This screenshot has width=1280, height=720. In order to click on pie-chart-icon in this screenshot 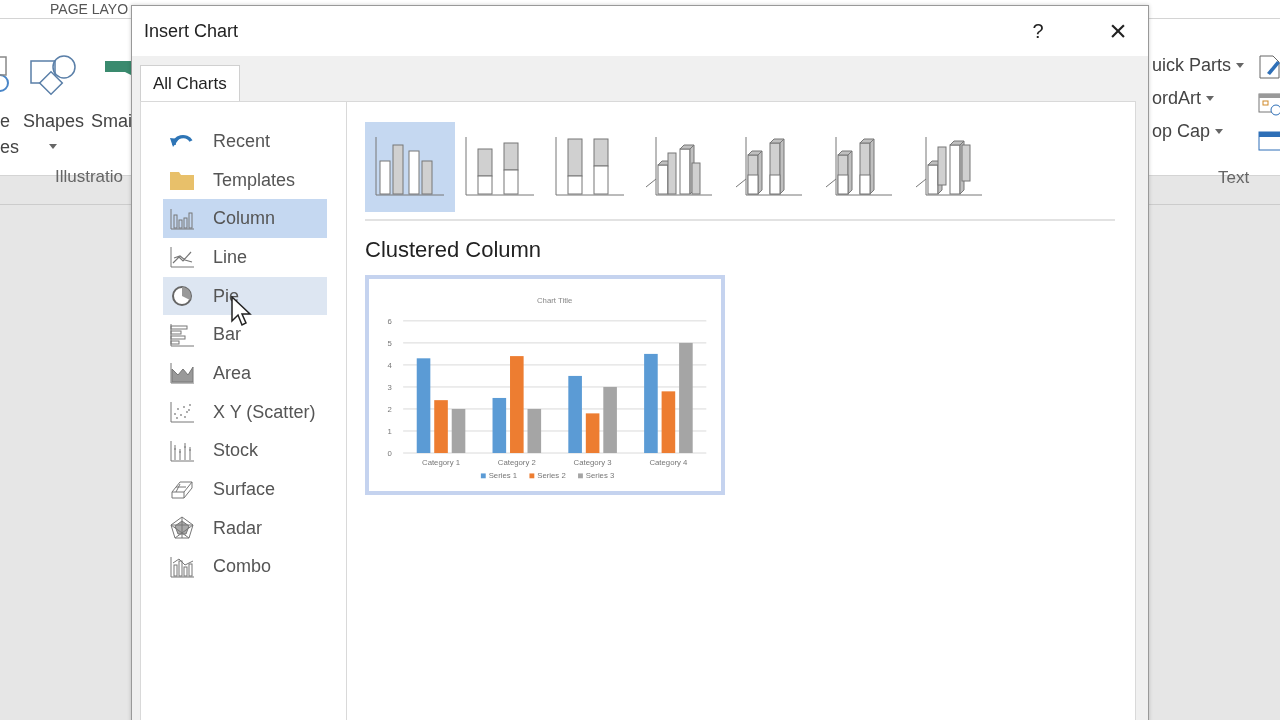, I will do `click(182, 296)`.